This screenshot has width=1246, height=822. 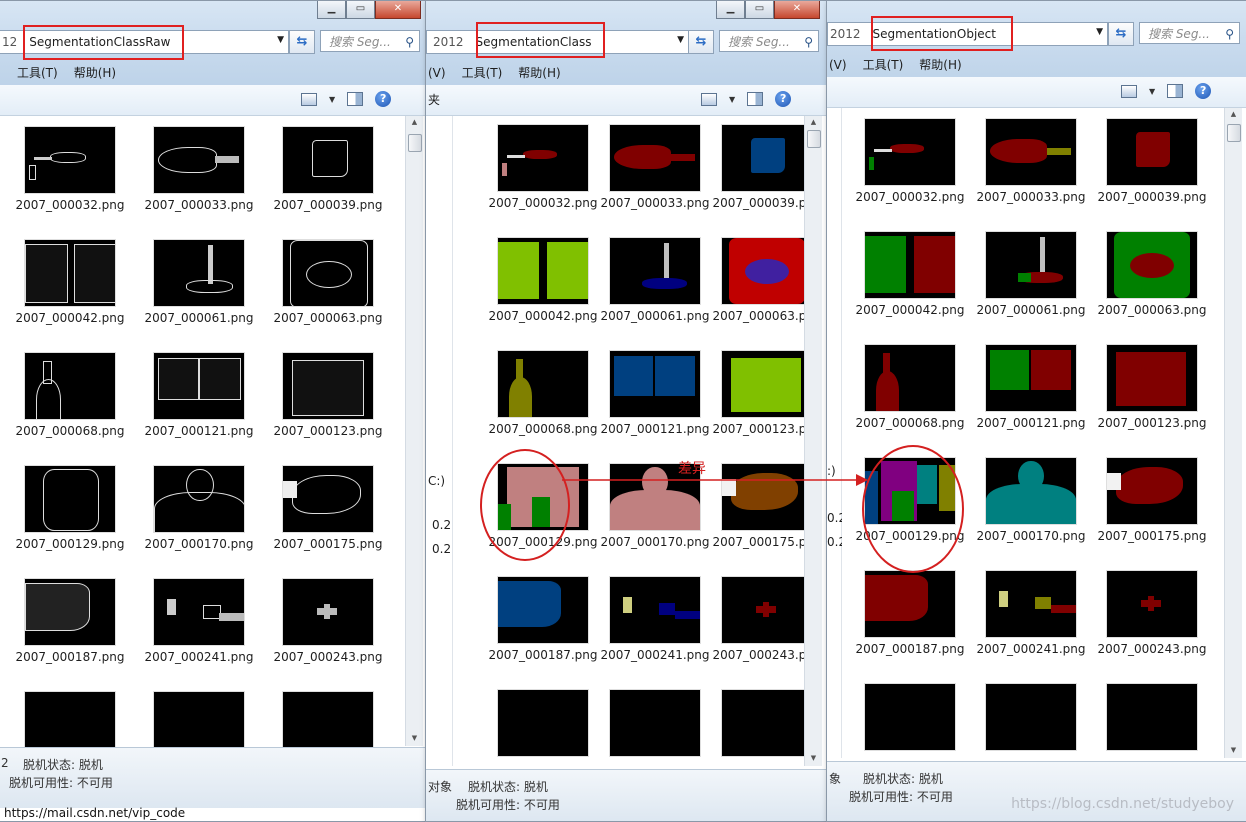 I want to click on scroll-down-arrow: ▼, so click(x=414, y=738).